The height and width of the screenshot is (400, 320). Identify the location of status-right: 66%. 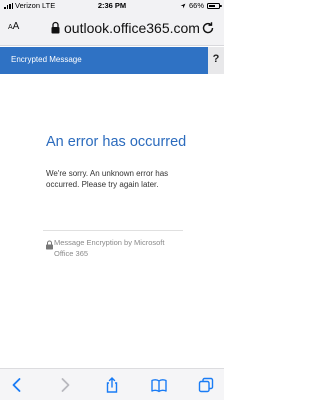
(201, 5).